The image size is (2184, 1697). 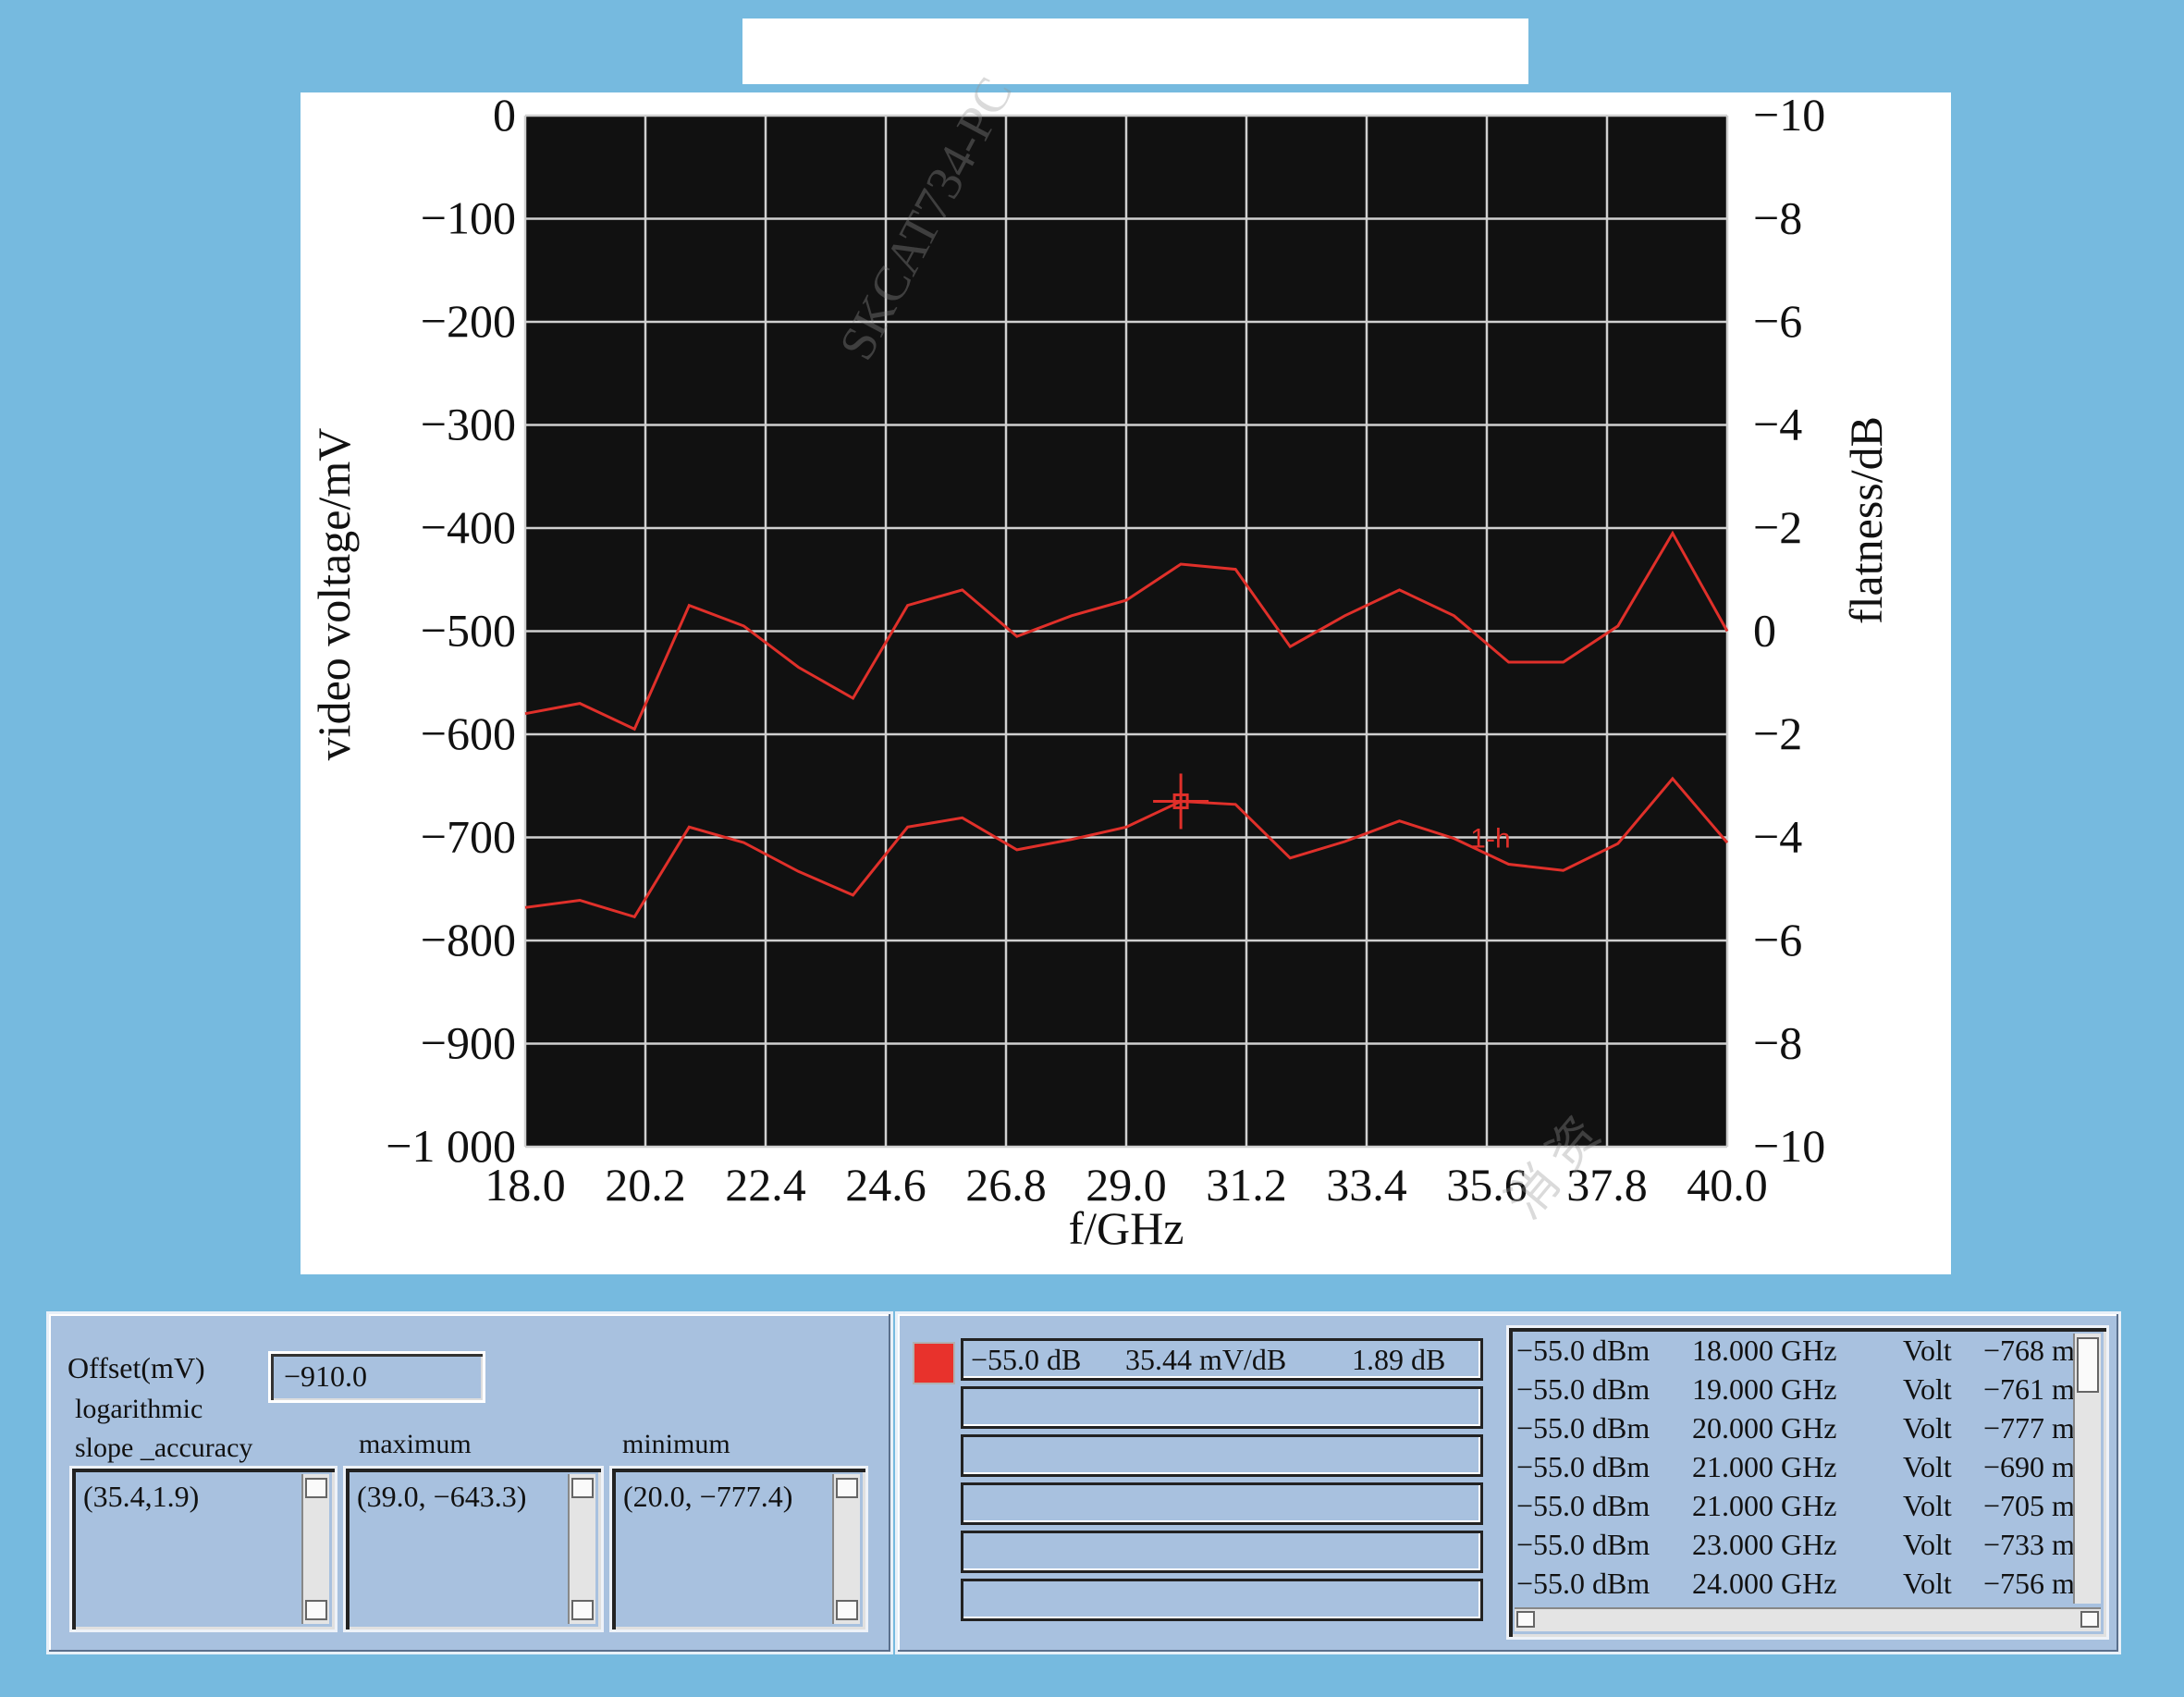 What do you see at coordinates (468, 631) in the screenshot?
I see `y-tick-label-left: −500` at bounding box center [468, 631].